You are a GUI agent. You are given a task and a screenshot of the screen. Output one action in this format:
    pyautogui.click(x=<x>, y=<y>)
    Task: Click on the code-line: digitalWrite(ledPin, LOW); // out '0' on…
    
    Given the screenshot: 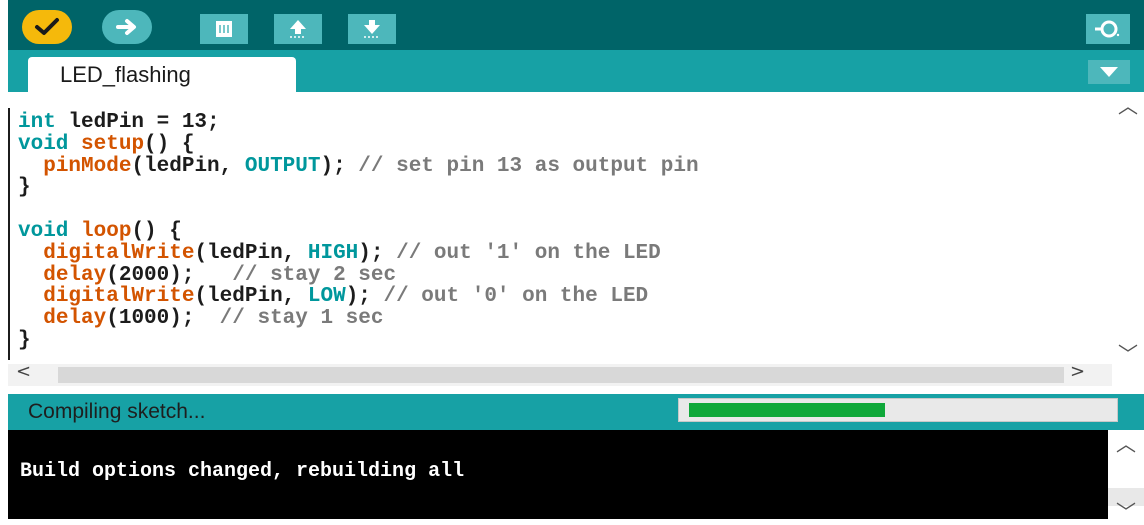 What is the action you would take?
    pyautogui.click(x=358, y=297)
    